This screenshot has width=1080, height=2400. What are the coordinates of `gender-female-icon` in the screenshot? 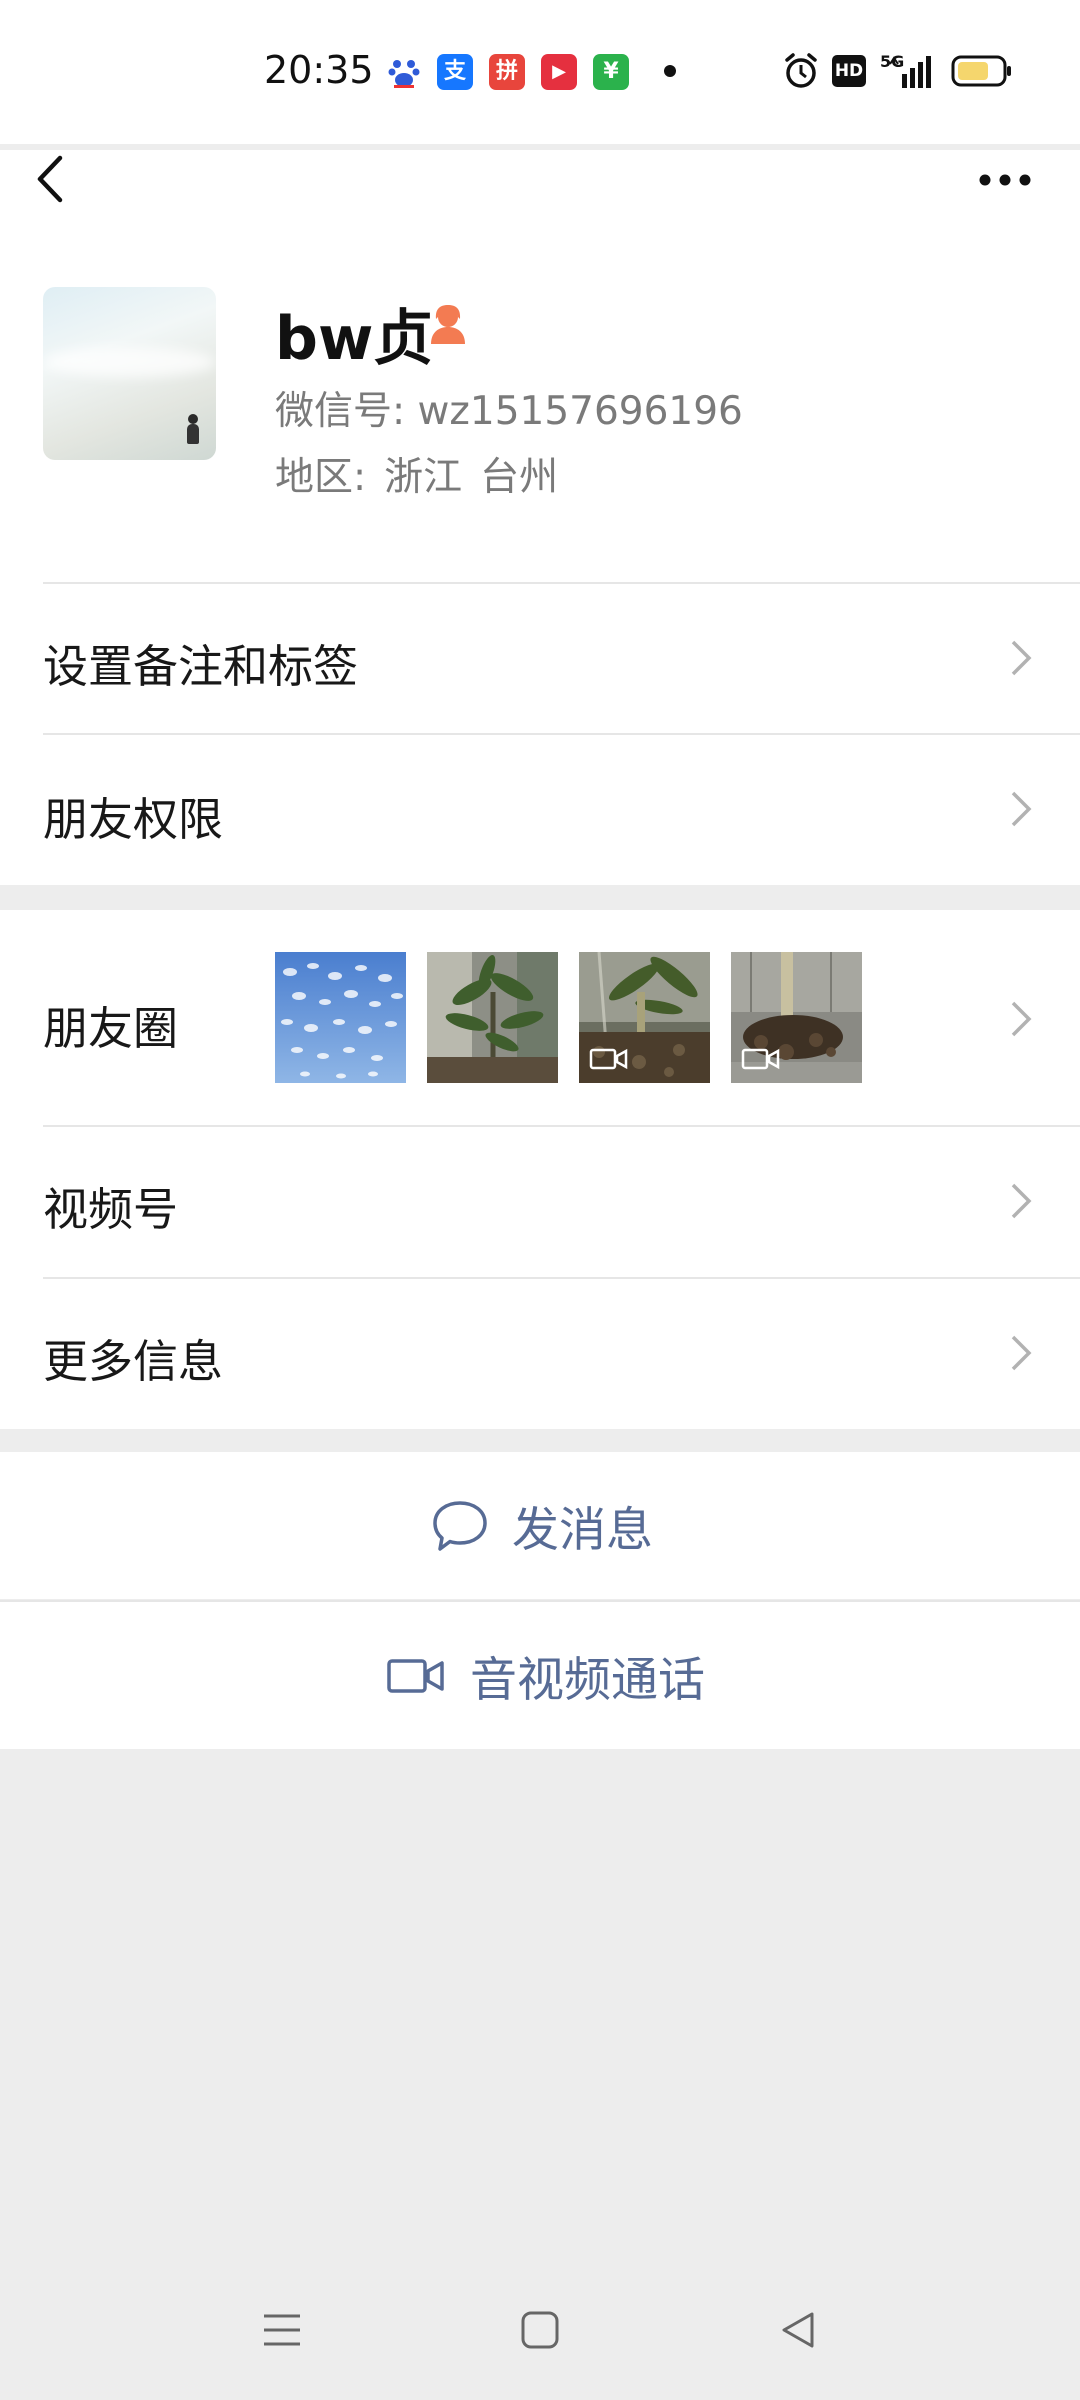 It's located at (448, 324).